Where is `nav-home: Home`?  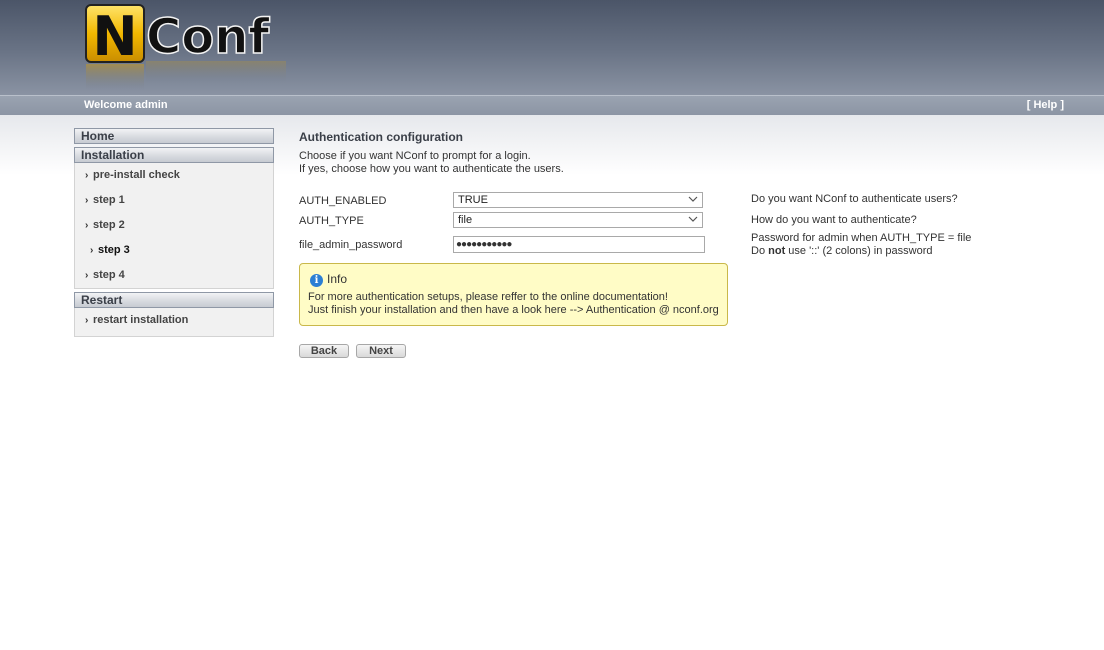
nav-home: Home is located at coordinates (174, 136).